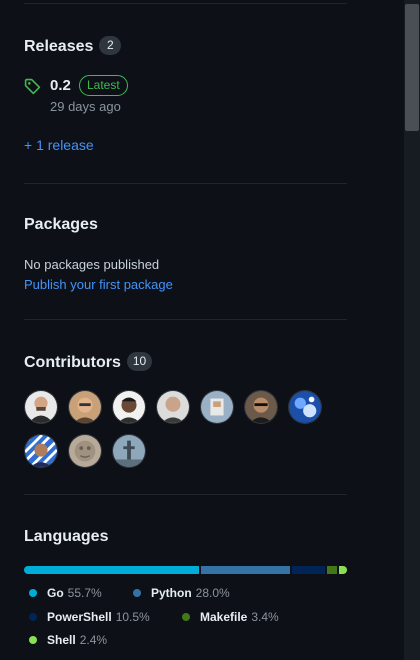  I want to click on language-percent: 55.7%, so click(84, 593).